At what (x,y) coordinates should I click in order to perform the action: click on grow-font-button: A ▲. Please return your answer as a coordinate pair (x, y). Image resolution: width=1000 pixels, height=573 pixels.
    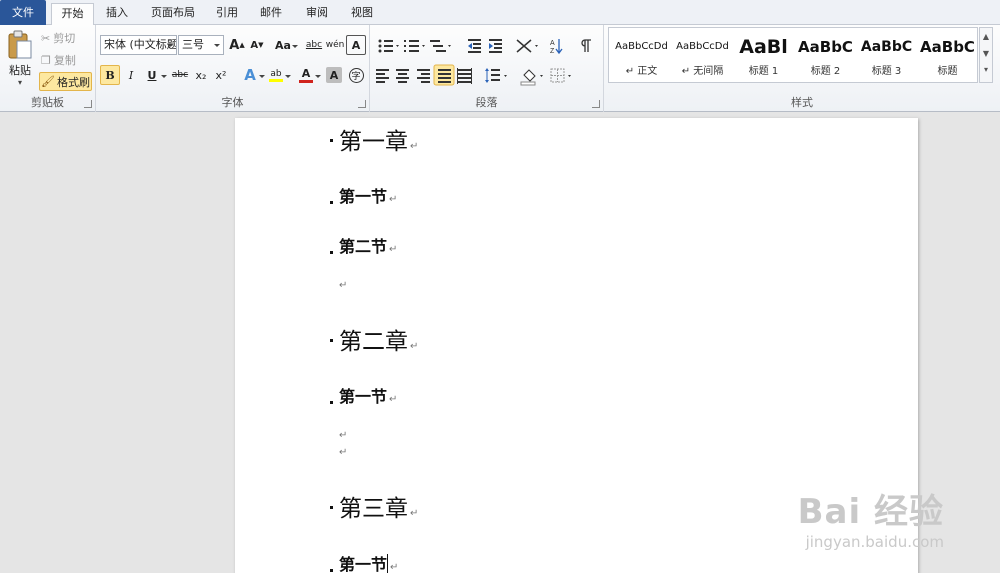
    Looking at the image, I should click on (237, 45).